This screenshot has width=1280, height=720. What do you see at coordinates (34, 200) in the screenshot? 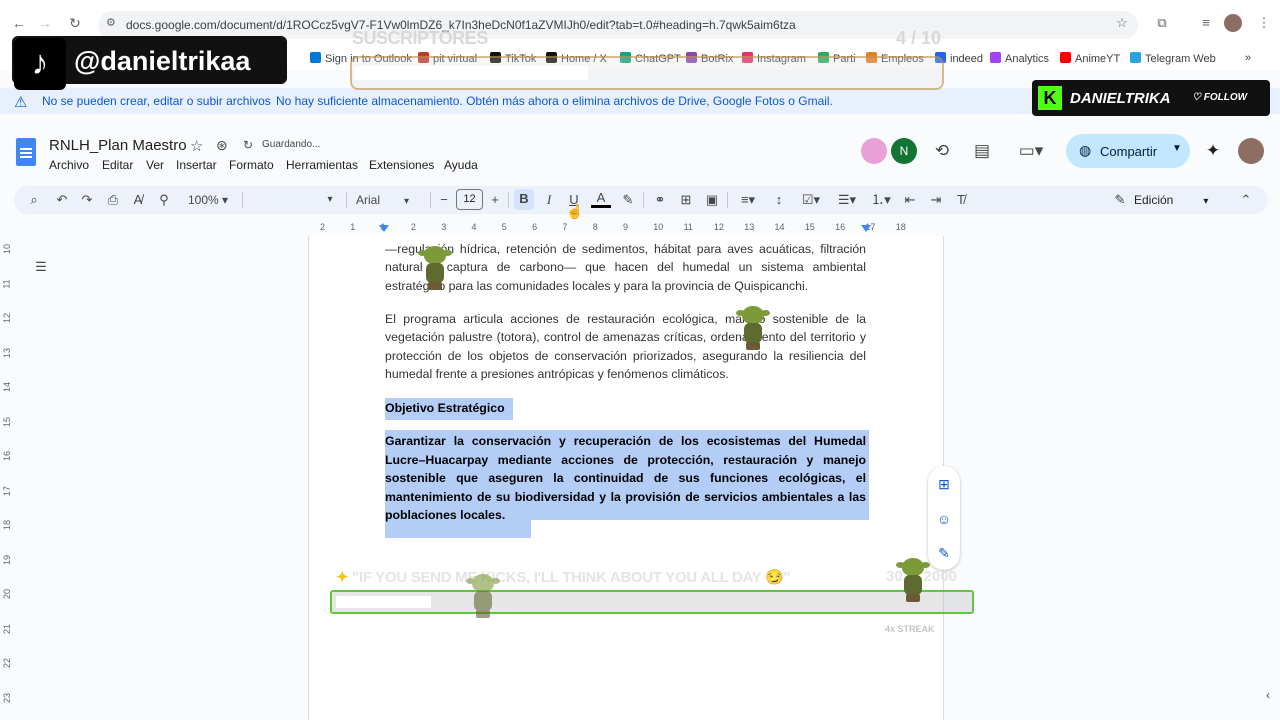
I see `search-menus-icon: ⌕` at bounding box center [34, 200].